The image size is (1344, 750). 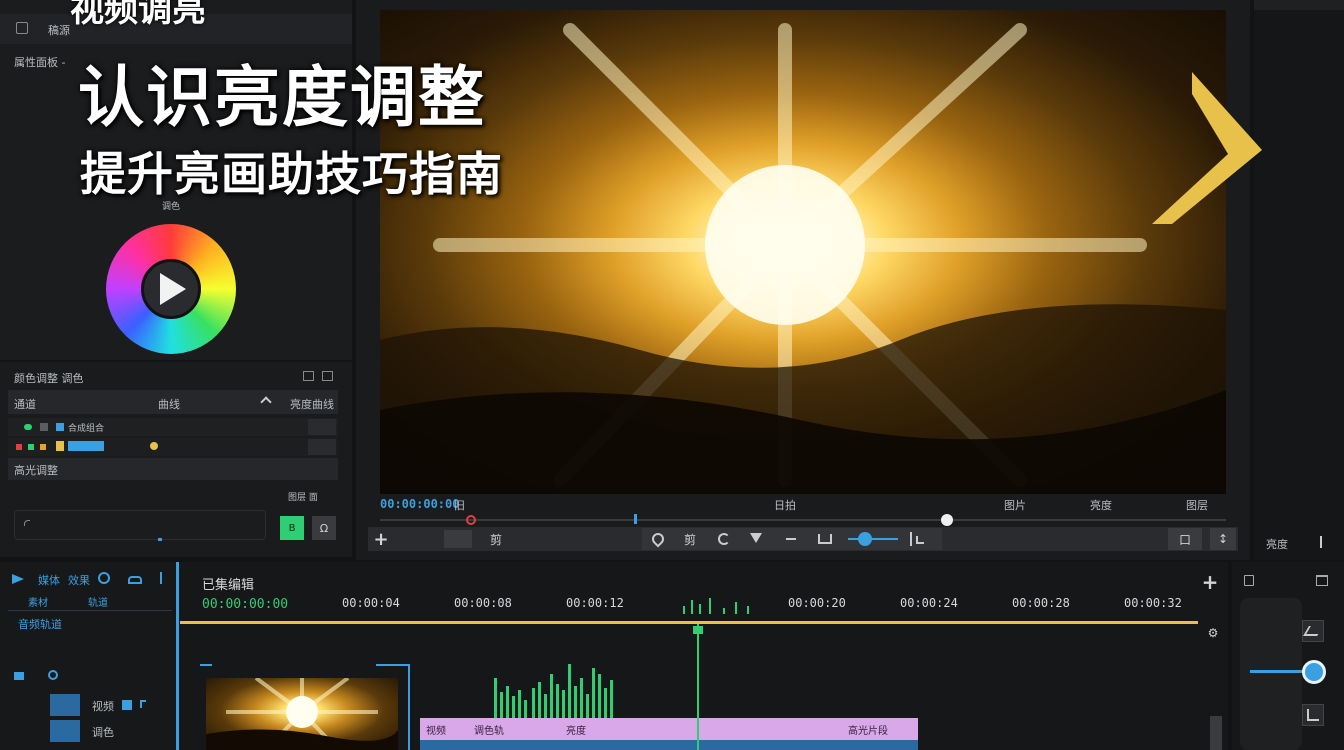 I want to click on panel-icon, so click(x=22, y=28).